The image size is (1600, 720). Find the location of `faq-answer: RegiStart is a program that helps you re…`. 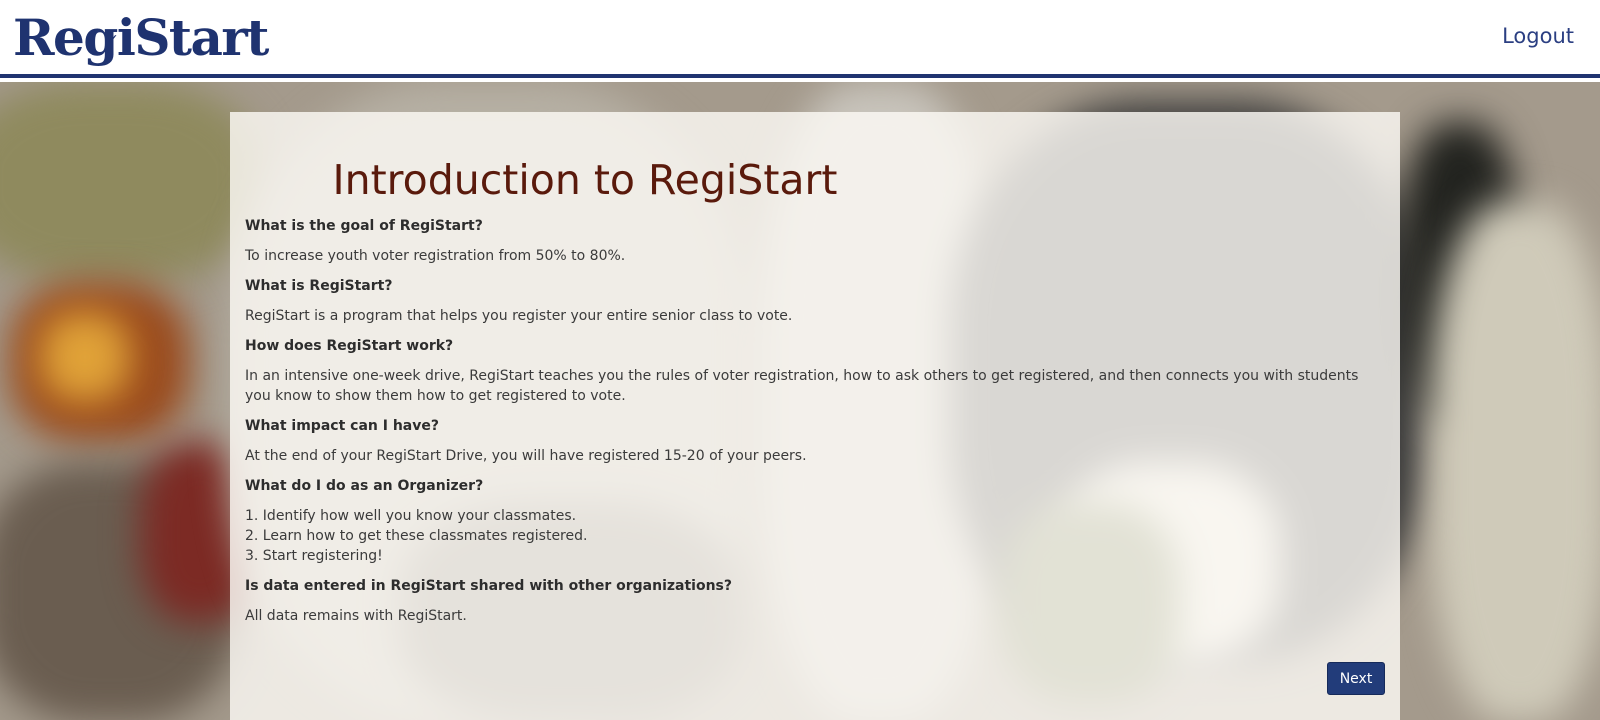

faq-answer: RegiStart is a program that helps you re… is located at coordinates (805, 316).